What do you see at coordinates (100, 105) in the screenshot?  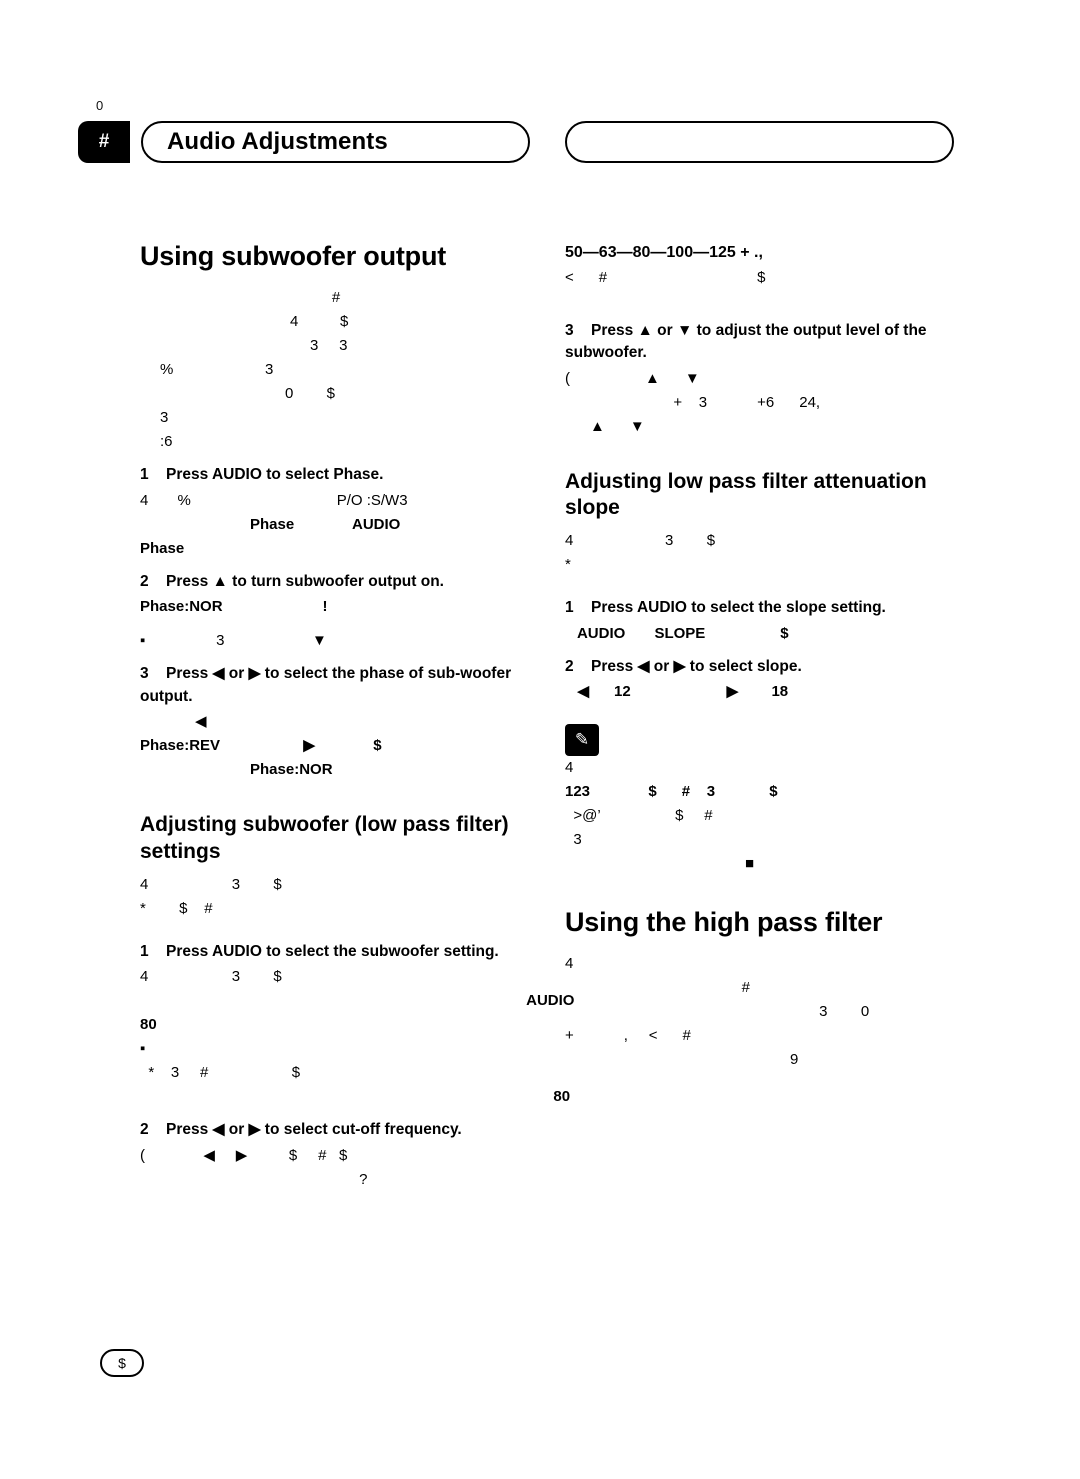 I see `page-number: 0` at bounding box center [100, 105].